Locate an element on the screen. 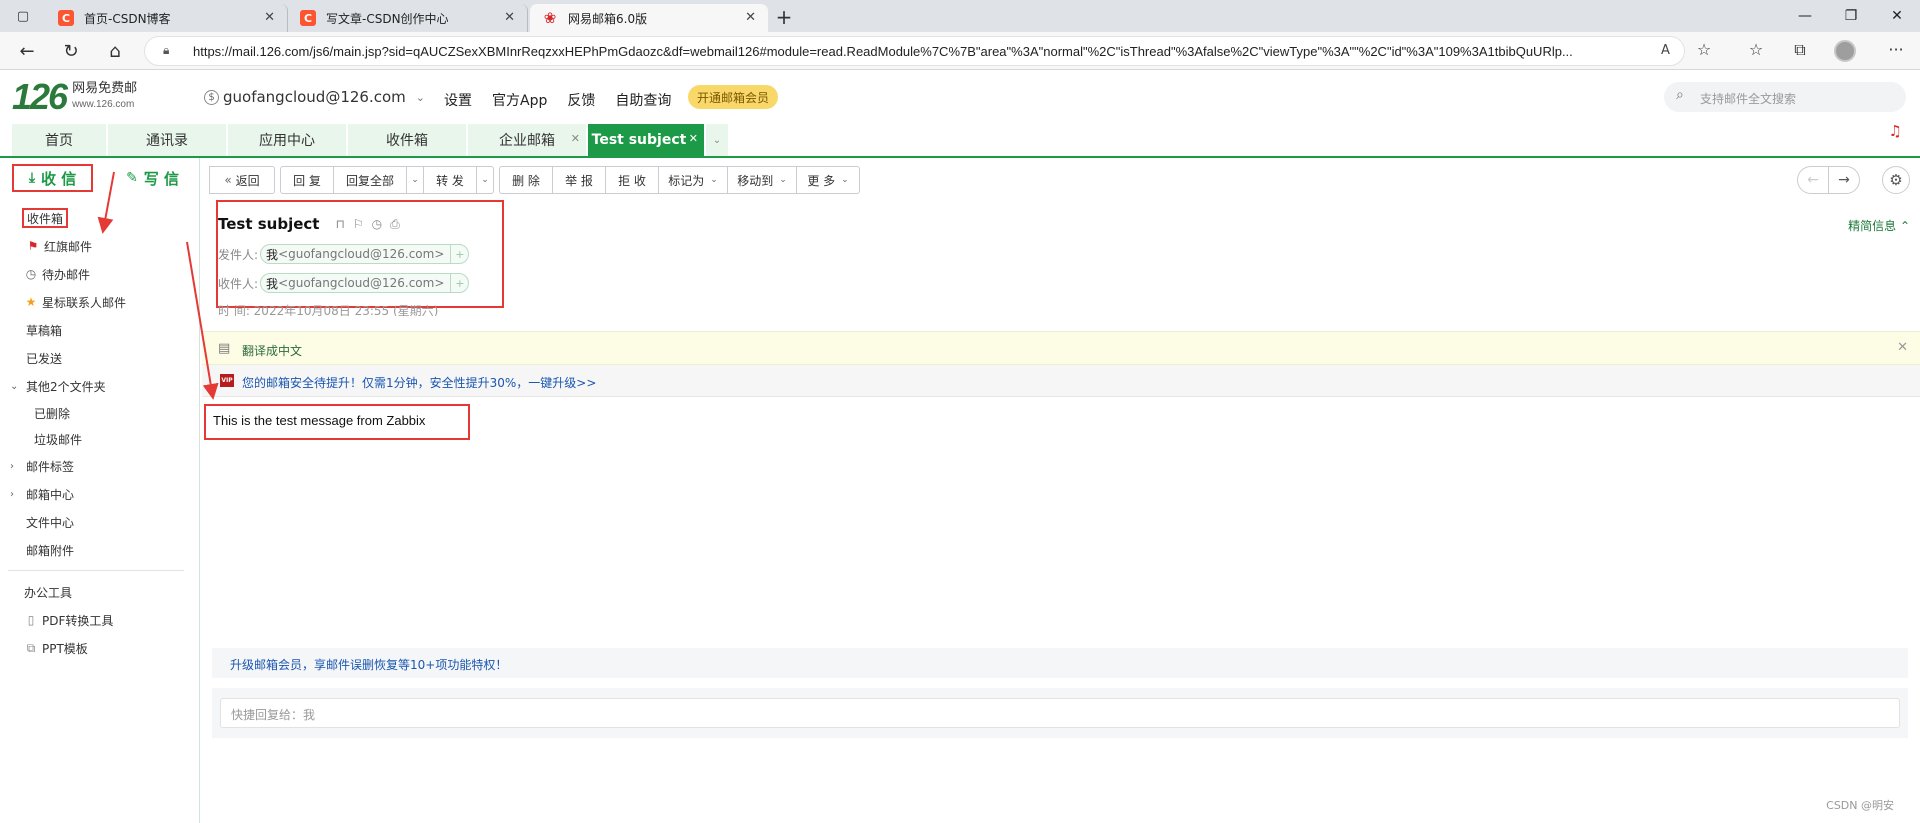 This screenshot has height=823, width=1920. reply-dropdown: ⌄ is located at coordinates (415, 180).